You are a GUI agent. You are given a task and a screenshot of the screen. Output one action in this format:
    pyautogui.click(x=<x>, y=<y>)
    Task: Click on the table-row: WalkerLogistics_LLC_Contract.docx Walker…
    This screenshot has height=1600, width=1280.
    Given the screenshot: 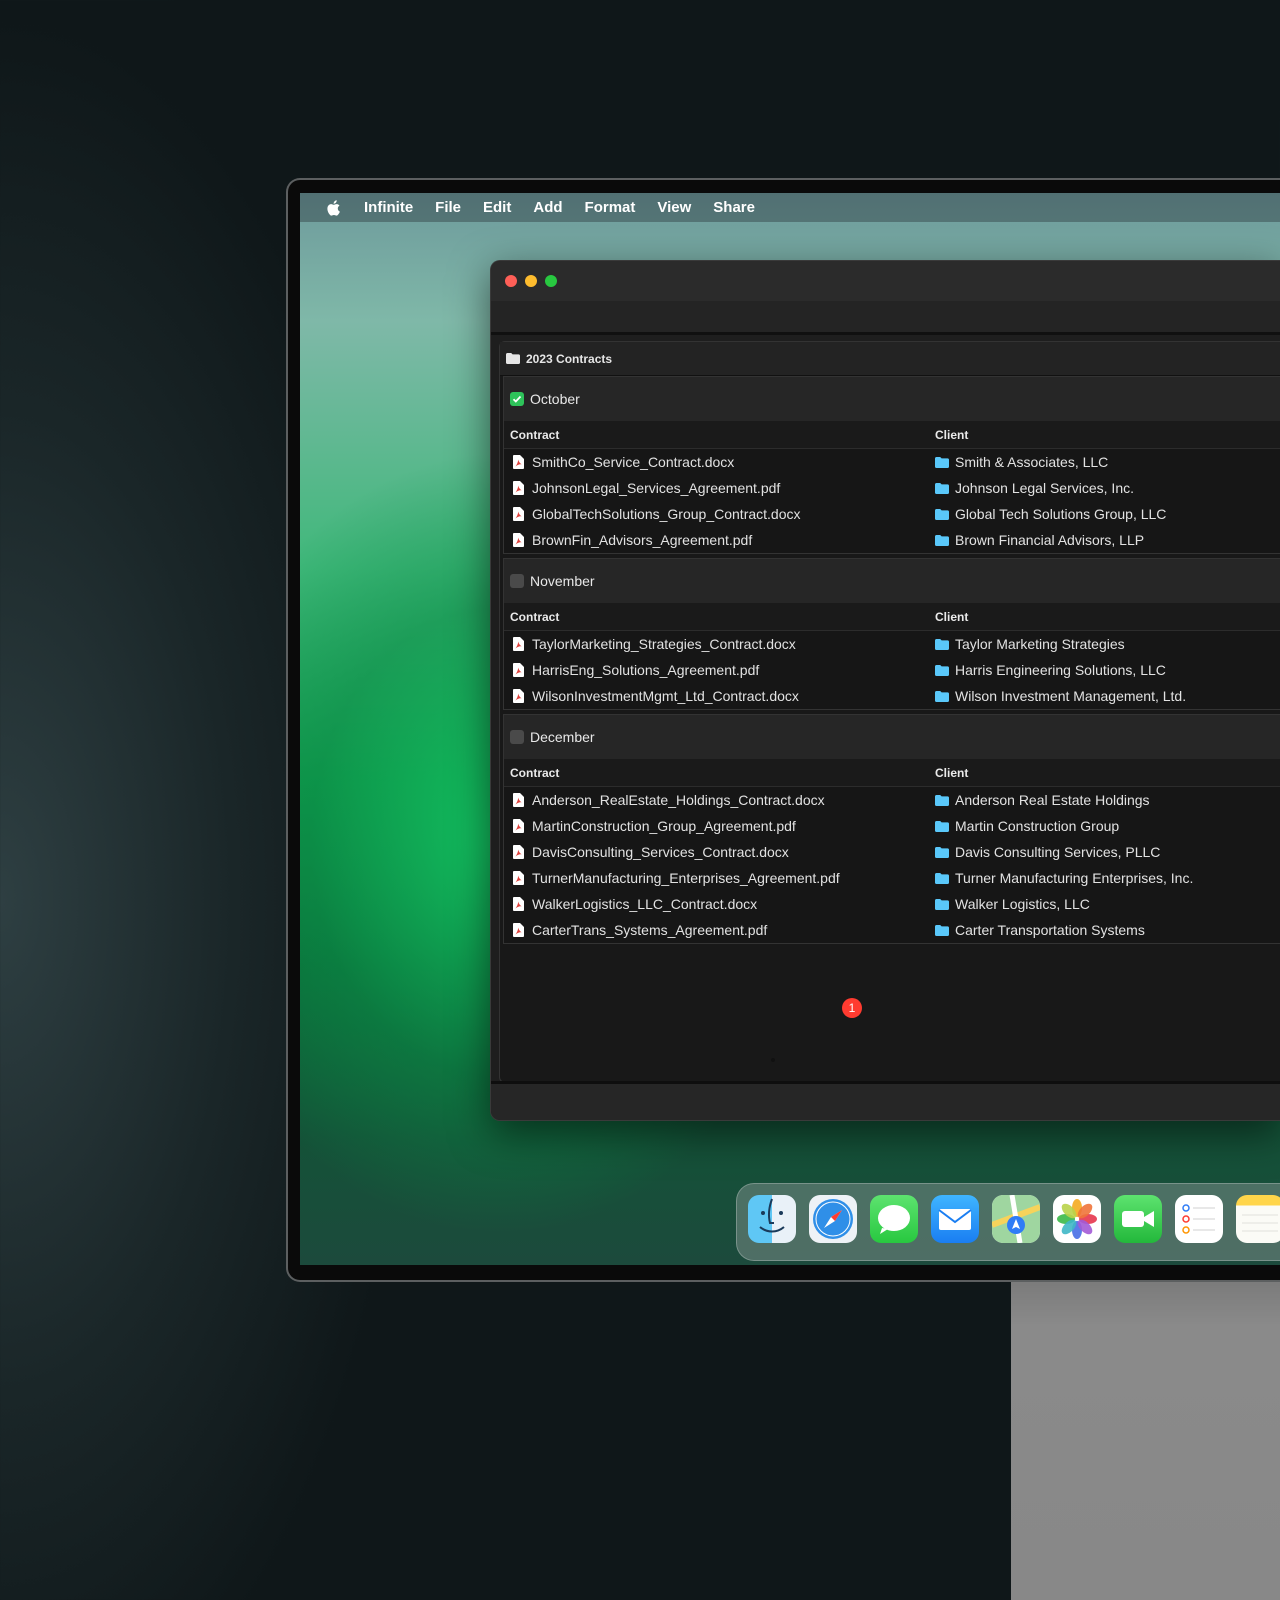 What is the action you would take?
    pyautogui.click(x=892, y=904)
    